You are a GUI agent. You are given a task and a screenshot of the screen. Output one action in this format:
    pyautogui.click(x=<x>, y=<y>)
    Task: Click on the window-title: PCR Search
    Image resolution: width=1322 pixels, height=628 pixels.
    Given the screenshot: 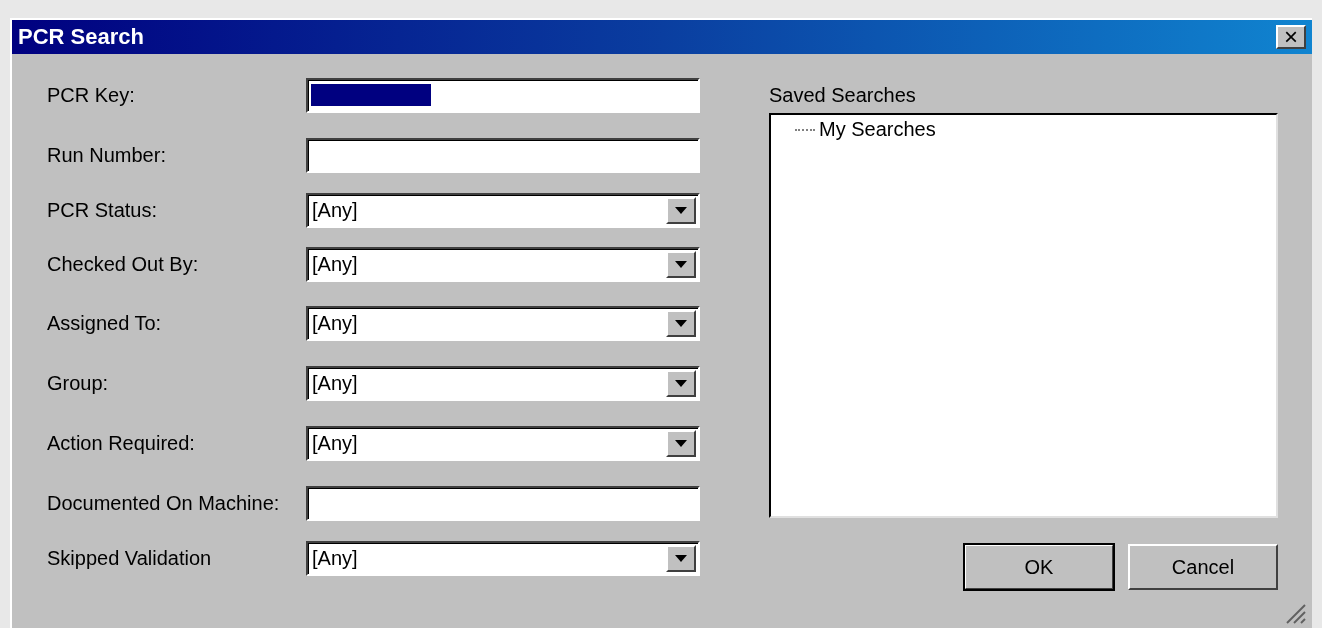 What is the action you would take?
    pyautogui.click(x=81, y=37)
    